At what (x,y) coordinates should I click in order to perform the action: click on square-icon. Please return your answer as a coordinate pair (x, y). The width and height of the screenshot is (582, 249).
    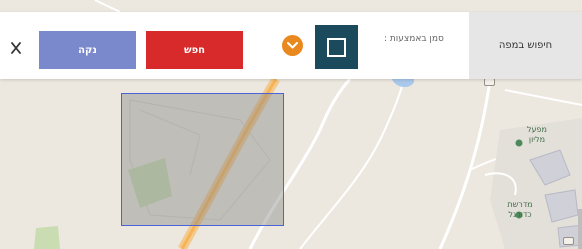
    Looking at the image, I should click on (336, 47).